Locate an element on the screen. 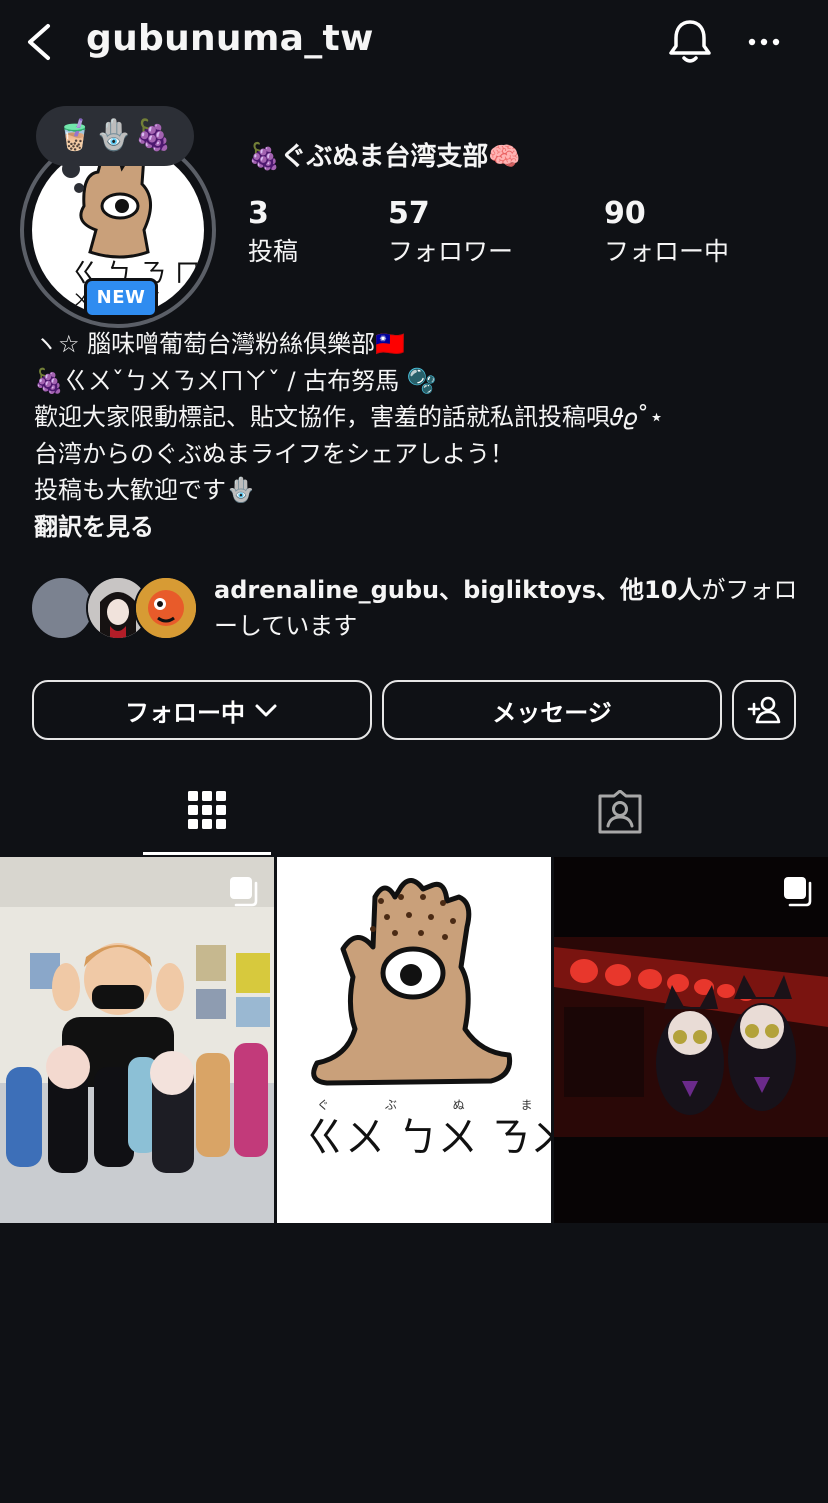 The height and width of the screenshot is (1503, 828). stat-followers: 57 フォロワー is located at coordinates (450, 233).